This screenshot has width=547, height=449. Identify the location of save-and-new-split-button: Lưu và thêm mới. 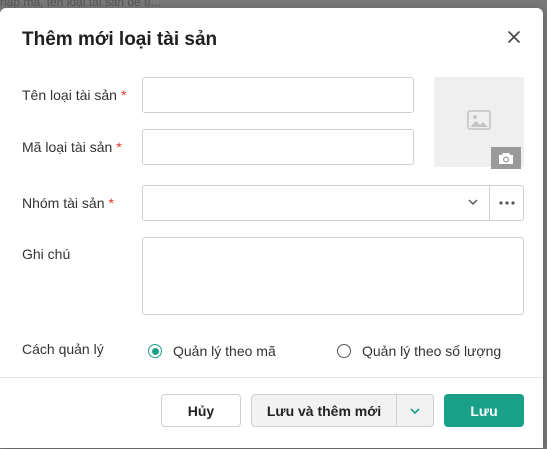
(342, 410).